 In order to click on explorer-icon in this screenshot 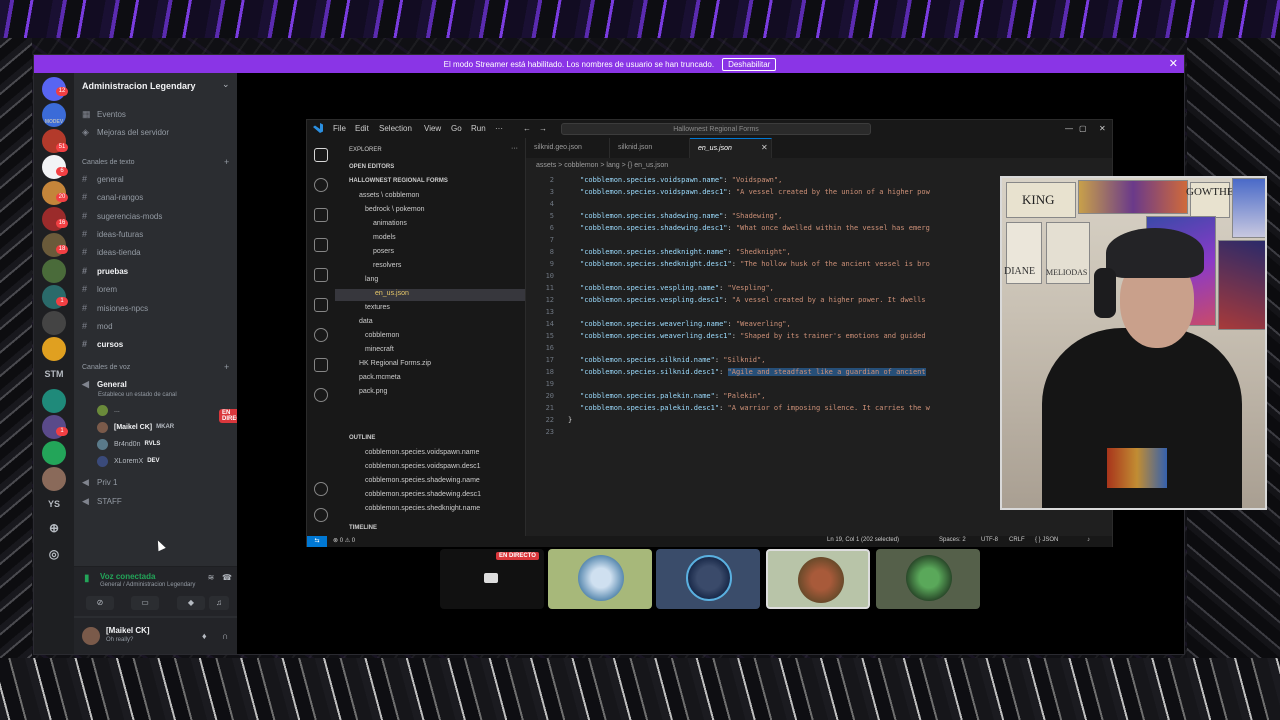, I will do `click(321, 155)`.